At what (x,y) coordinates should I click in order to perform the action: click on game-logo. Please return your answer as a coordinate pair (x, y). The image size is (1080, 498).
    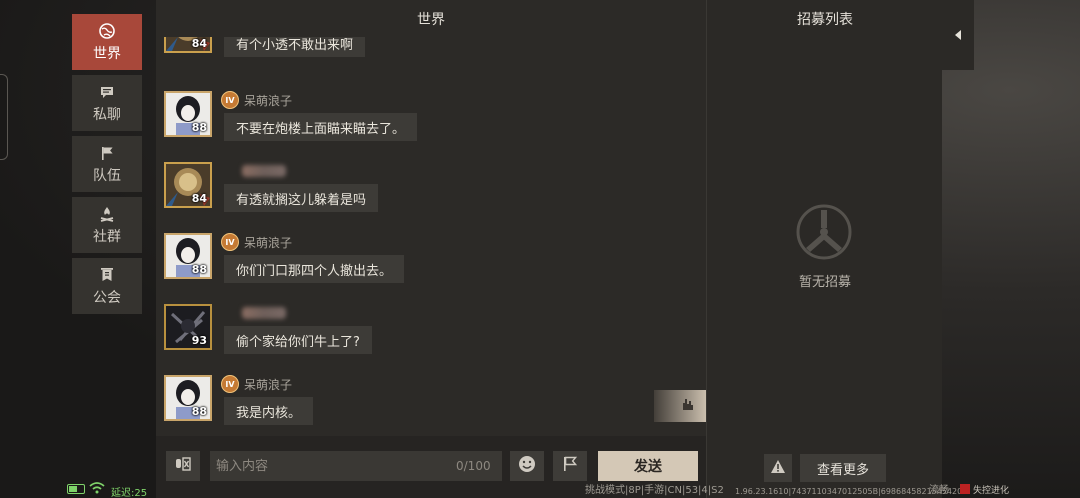
    Looking at the image, I should click on (965, 489).